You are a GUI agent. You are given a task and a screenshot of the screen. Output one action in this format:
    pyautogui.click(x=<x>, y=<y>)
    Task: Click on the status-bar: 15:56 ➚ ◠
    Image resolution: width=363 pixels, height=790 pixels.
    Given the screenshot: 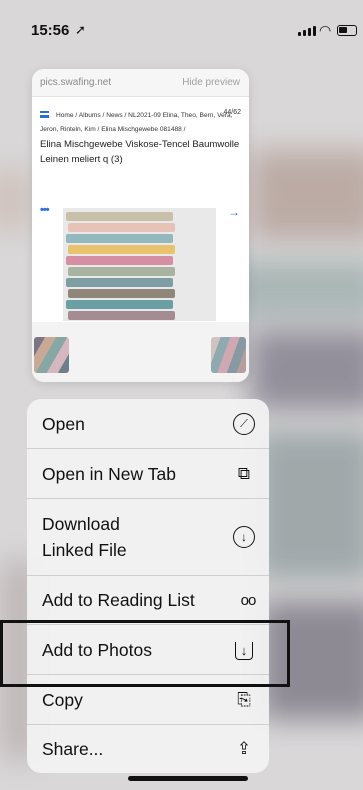 What is the action you would take?
    pyautogui.click(x=181, y=30)
    